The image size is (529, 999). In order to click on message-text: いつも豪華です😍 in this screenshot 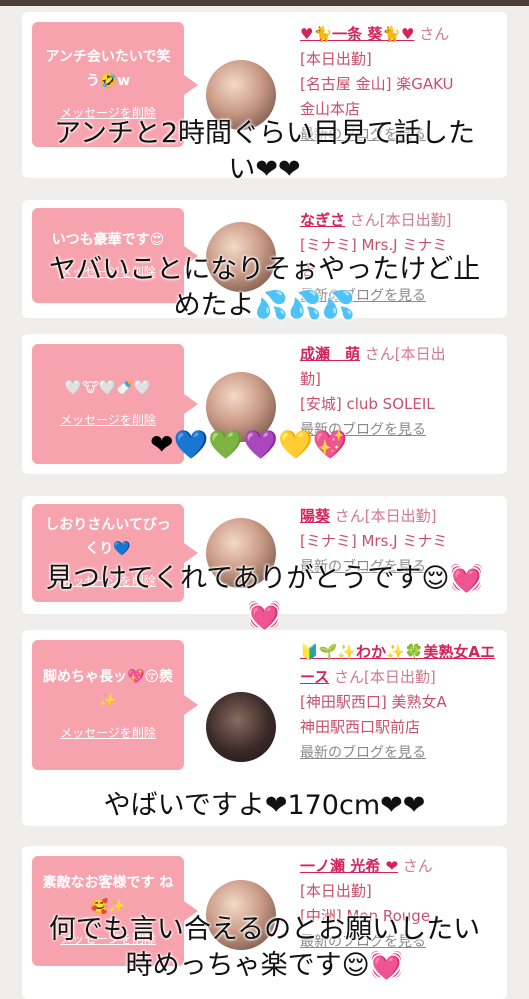, I will do `click(108, 239)`.